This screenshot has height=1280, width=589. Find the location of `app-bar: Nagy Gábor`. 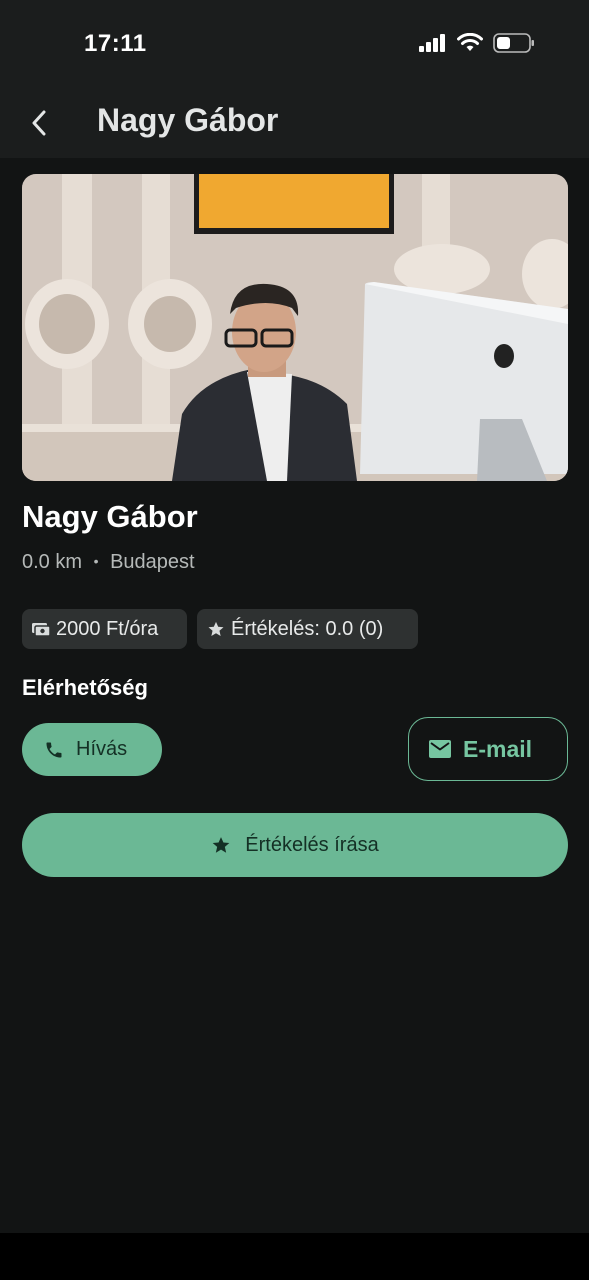

app-bar: Nagy Gábor is located at coordinates (294, 123).